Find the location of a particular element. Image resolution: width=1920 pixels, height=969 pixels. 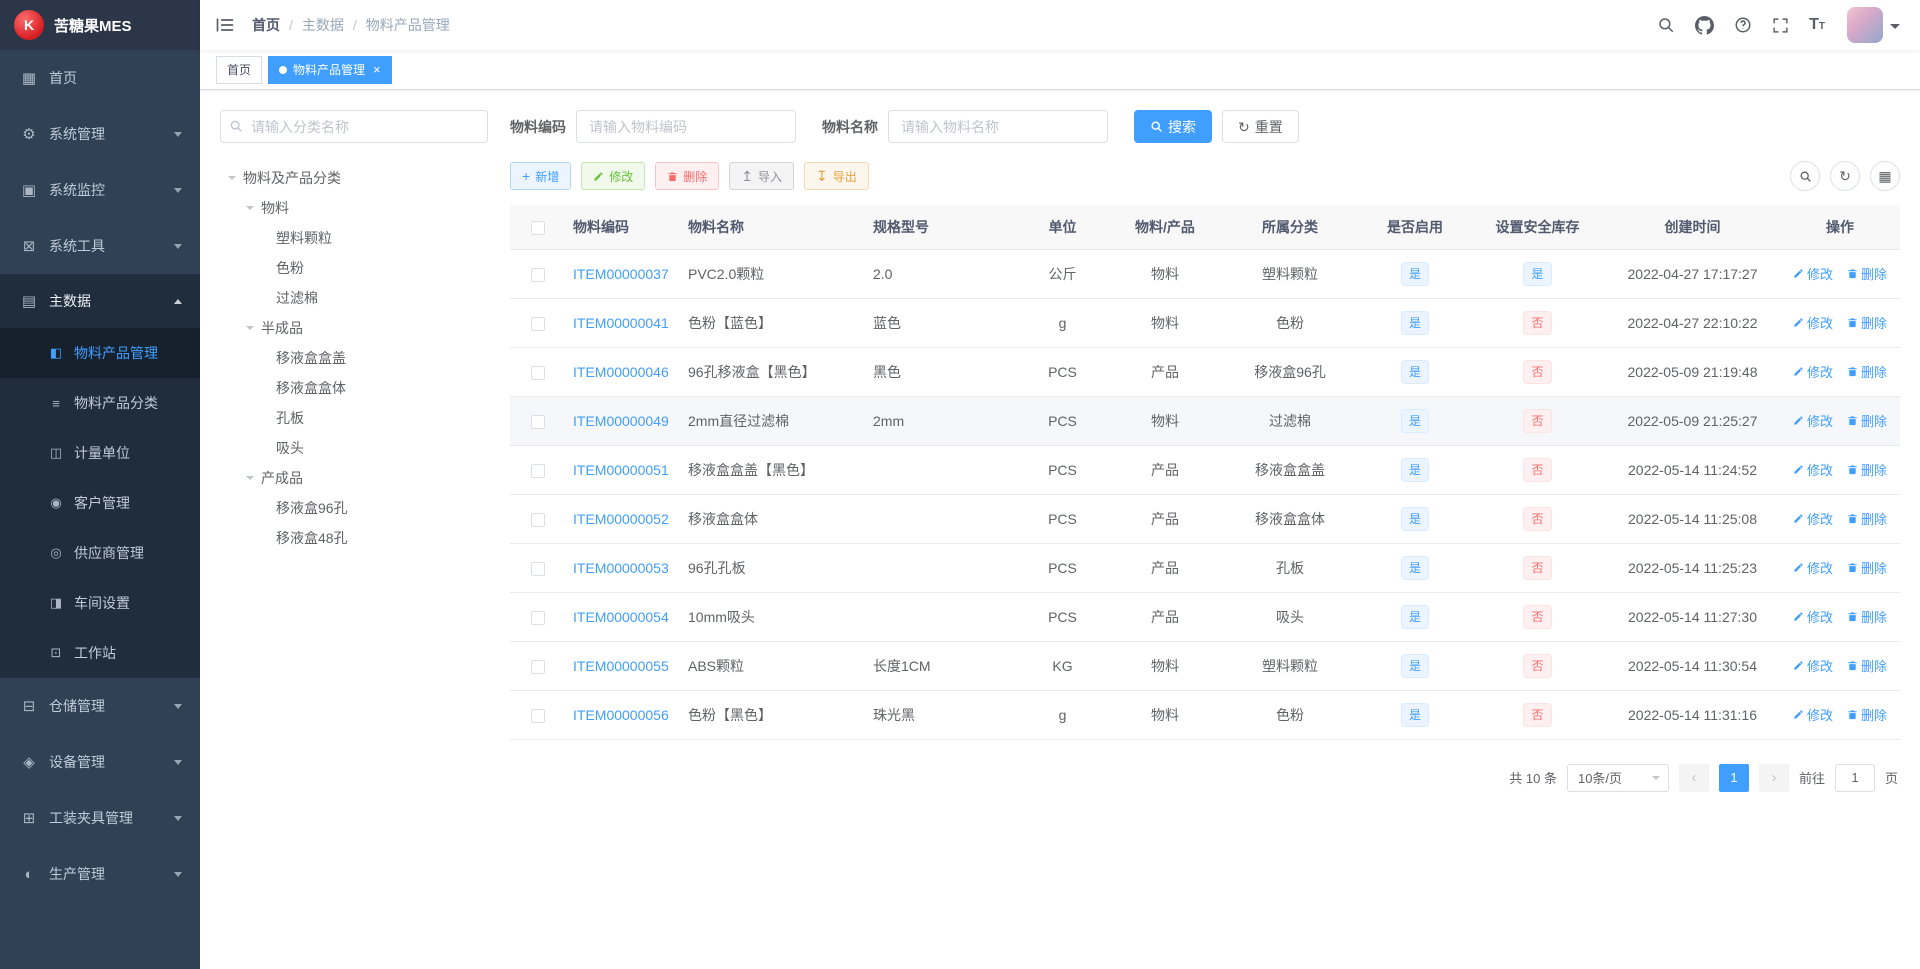

material-code-link: ITEM00000041 is located at coordinates (621, 323).